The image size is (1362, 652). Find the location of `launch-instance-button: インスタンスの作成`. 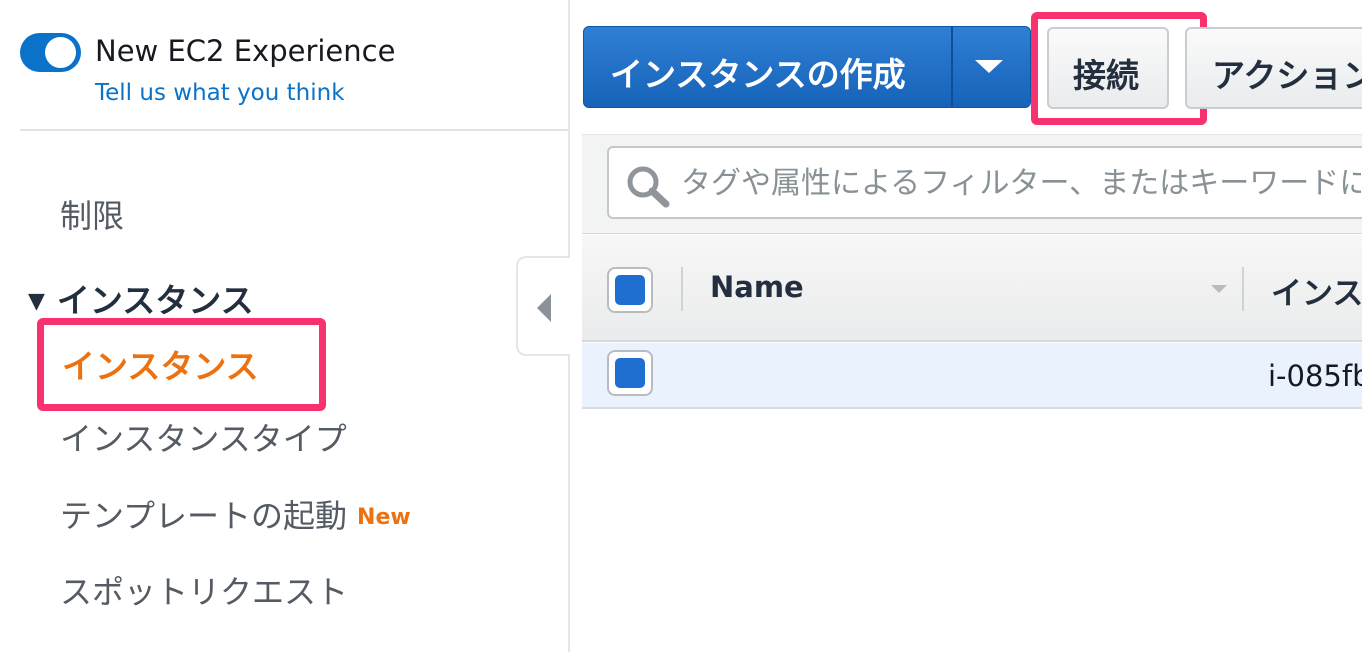

launch-instance-button: インスタンスの作成 is located at coordinates (807, 67).